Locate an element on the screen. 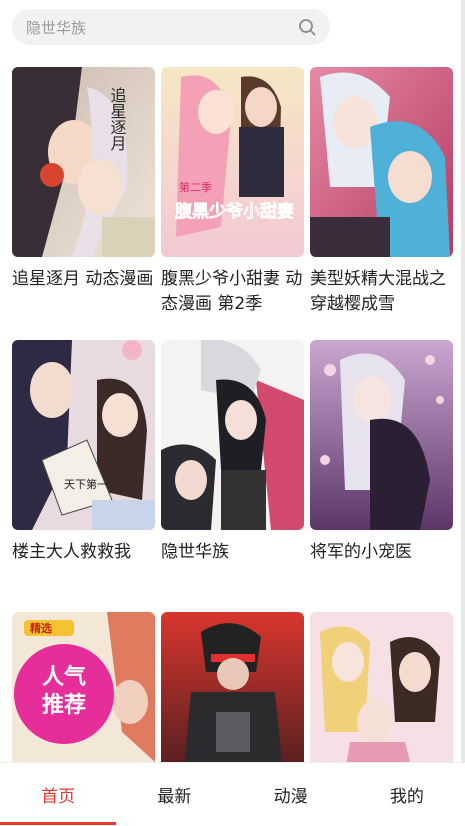 The height and width of the screenshot is (826, 465). search-bar: 隐世华族 is located at coordinates (171, 27).